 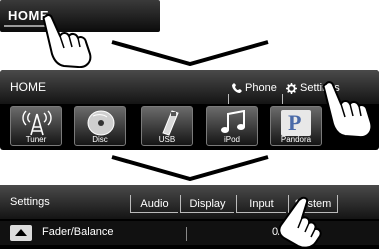 I want to click on scroll-up-button, so click(x=21, y=233).